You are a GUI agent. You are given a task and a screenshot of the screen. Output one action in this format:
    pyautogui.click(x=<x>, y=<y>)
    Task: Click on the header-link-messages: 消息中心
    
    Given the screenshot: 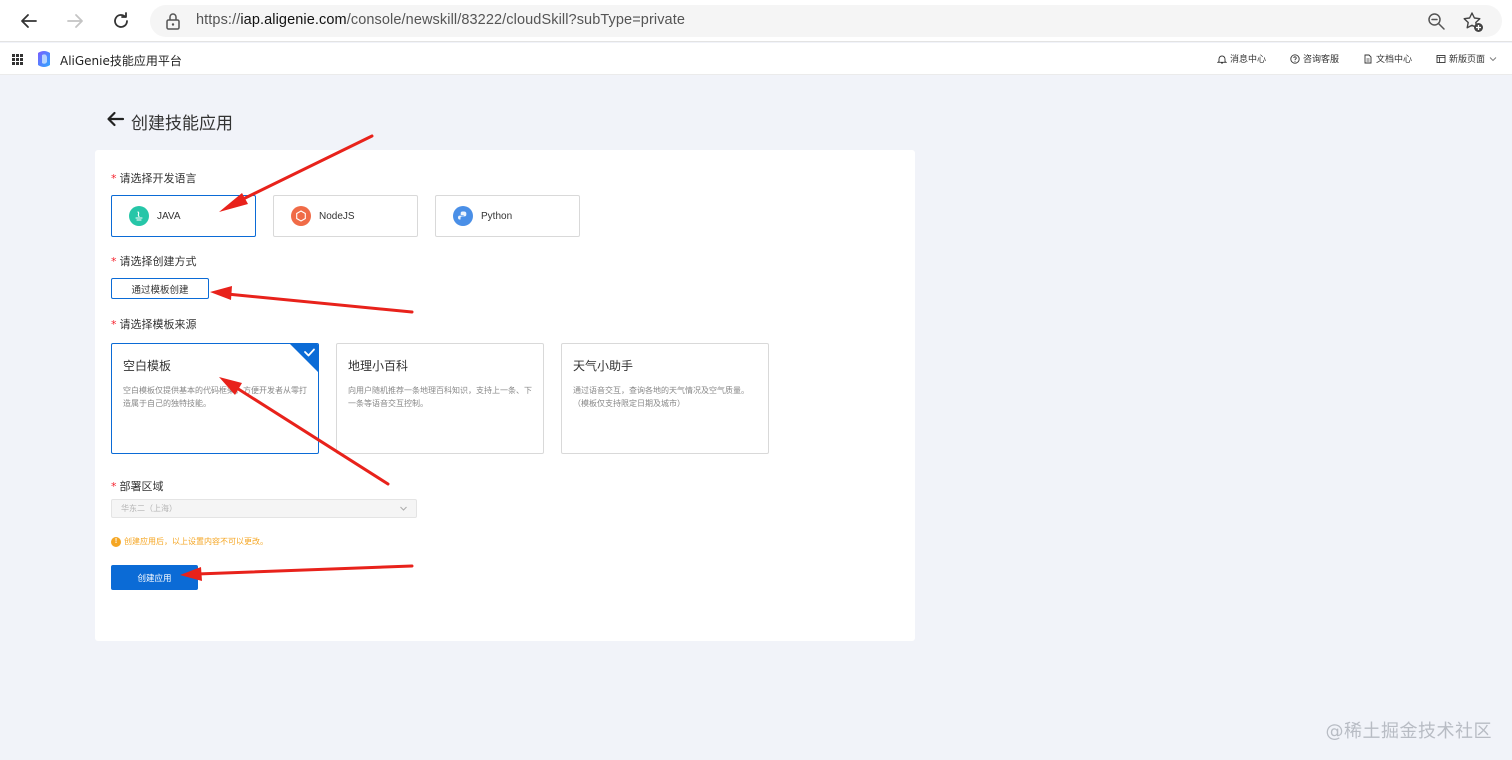 What is the action you would take?
    pyautogui.click(x=1241, y=58)
    